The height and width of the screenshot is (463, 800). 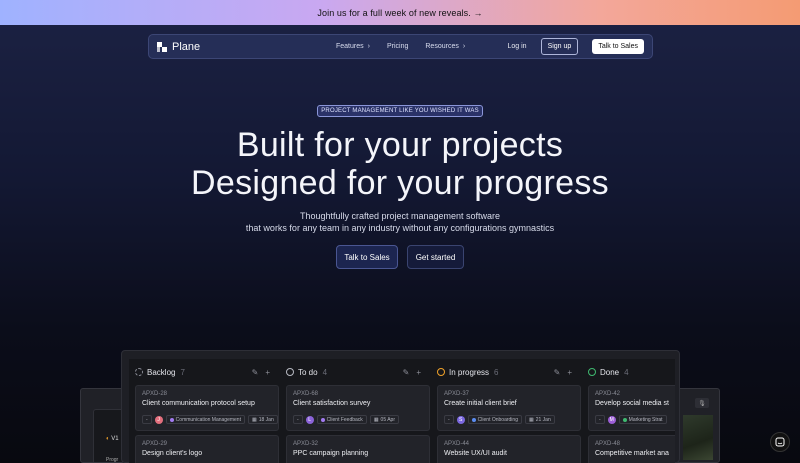 I want to click on brand-name: Plane, so click(x=186, y=46).